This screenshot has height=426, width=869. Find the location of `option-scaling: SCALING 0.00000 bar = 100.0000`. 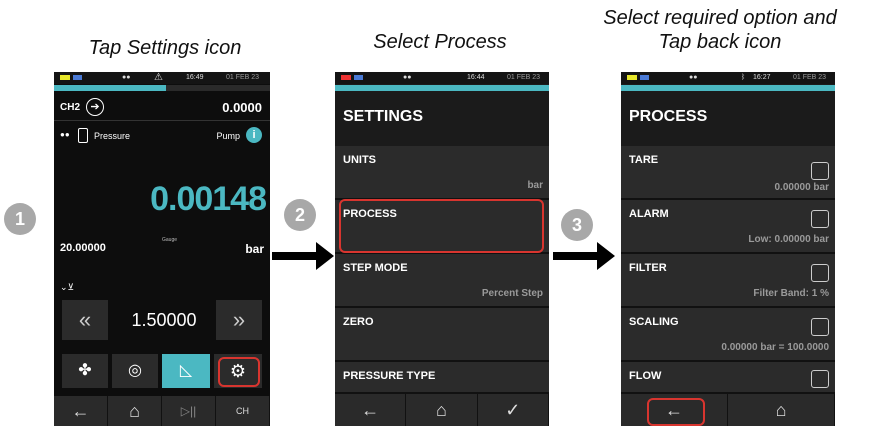

option-scaling: SCALING 0.00000 bar = 100.0000 is located at coordinates (728, 335).